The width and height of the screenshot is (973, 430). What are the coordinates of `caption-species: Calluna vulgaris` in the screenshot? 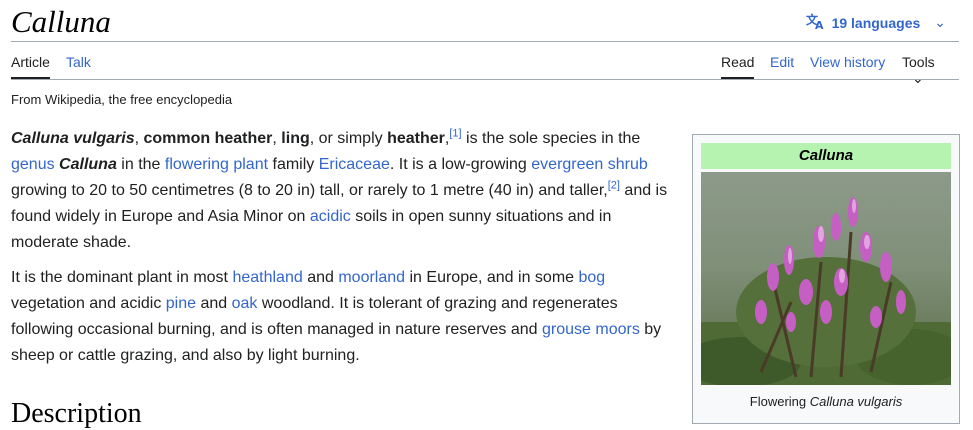 It's located at (856, 401).